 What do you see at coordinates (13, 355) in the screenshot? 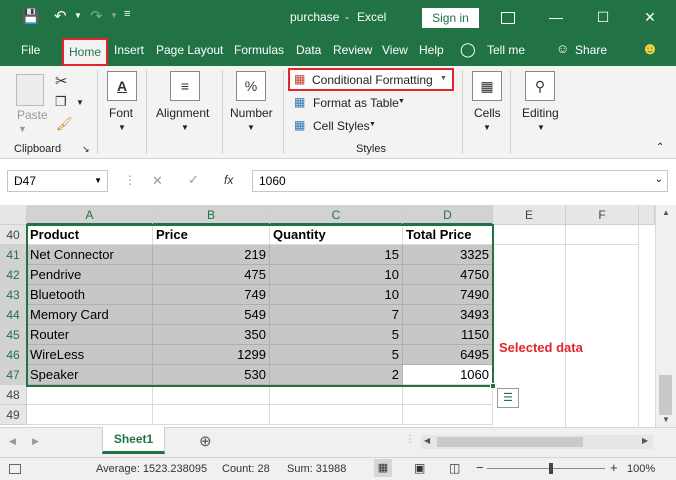
I see `row-header: 46` at bounding box center [13, 355].